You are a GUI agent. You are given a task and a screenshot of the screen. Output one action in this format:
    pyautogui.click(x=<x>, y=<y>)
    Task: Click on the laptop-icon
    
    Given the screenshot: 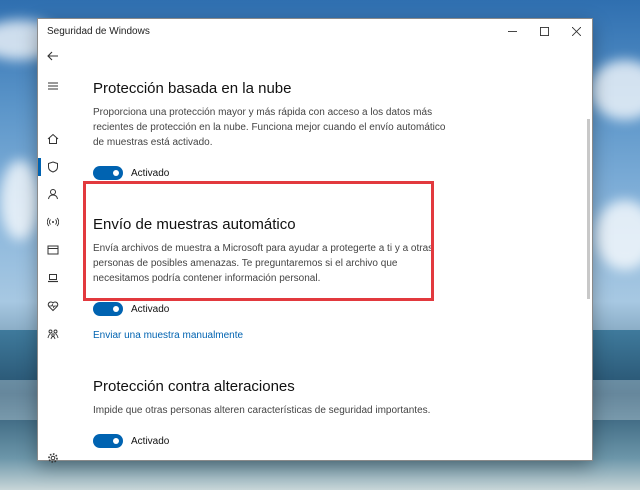 What is the action you would take?
    pyautogui.click(x=53, y=278)
    